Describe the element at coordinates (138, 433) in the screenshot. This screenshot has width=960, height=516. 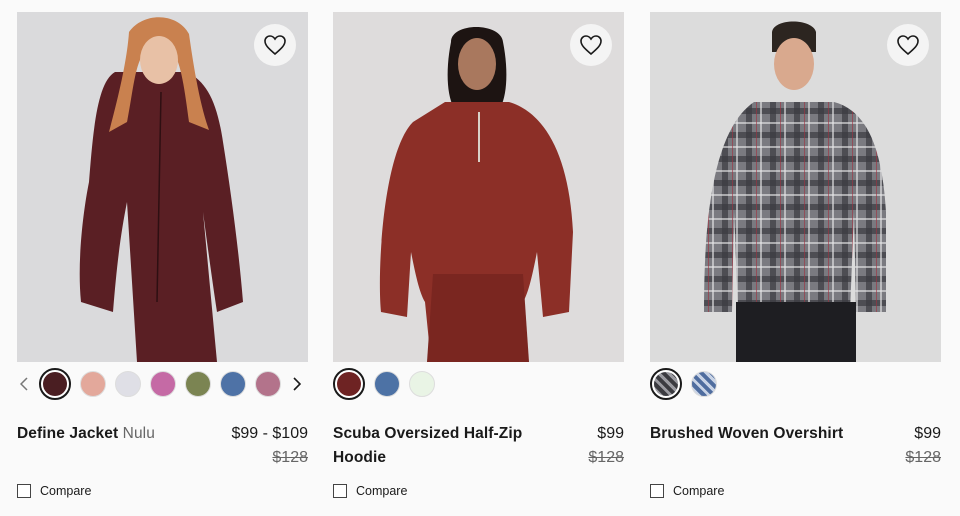
I see `product-subtitle: Nulu` at that location.